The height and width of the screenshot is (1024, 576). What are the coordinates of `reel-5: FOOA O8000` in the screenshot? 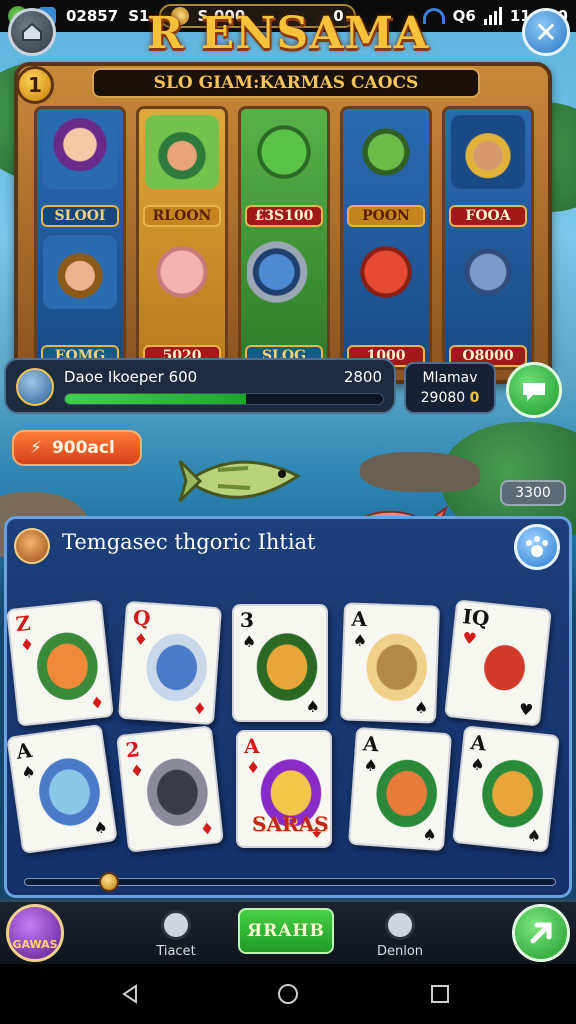 It's located at (488, 238).